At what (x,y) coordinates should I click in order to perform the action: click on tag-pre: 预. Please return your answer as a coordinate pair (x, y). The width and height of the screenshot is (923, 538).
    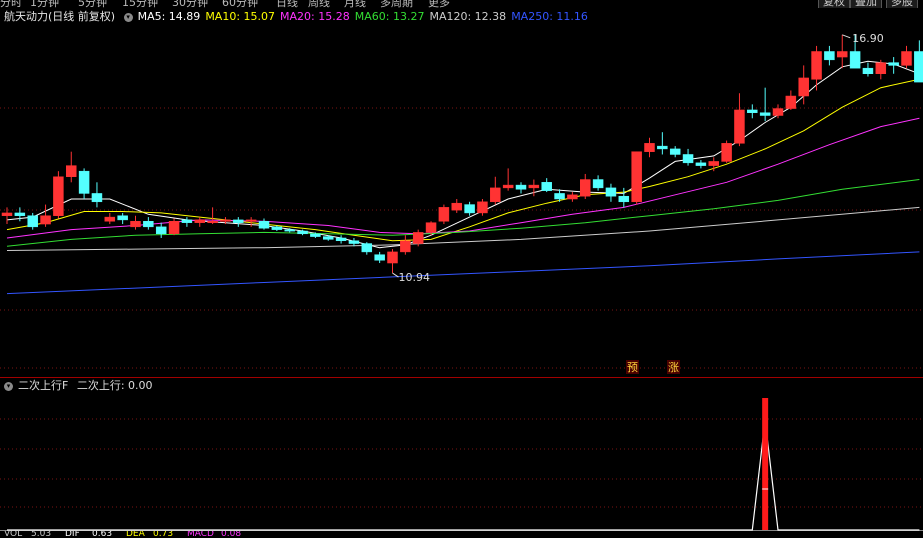
    Looking at the image, I should click on (632, 367).